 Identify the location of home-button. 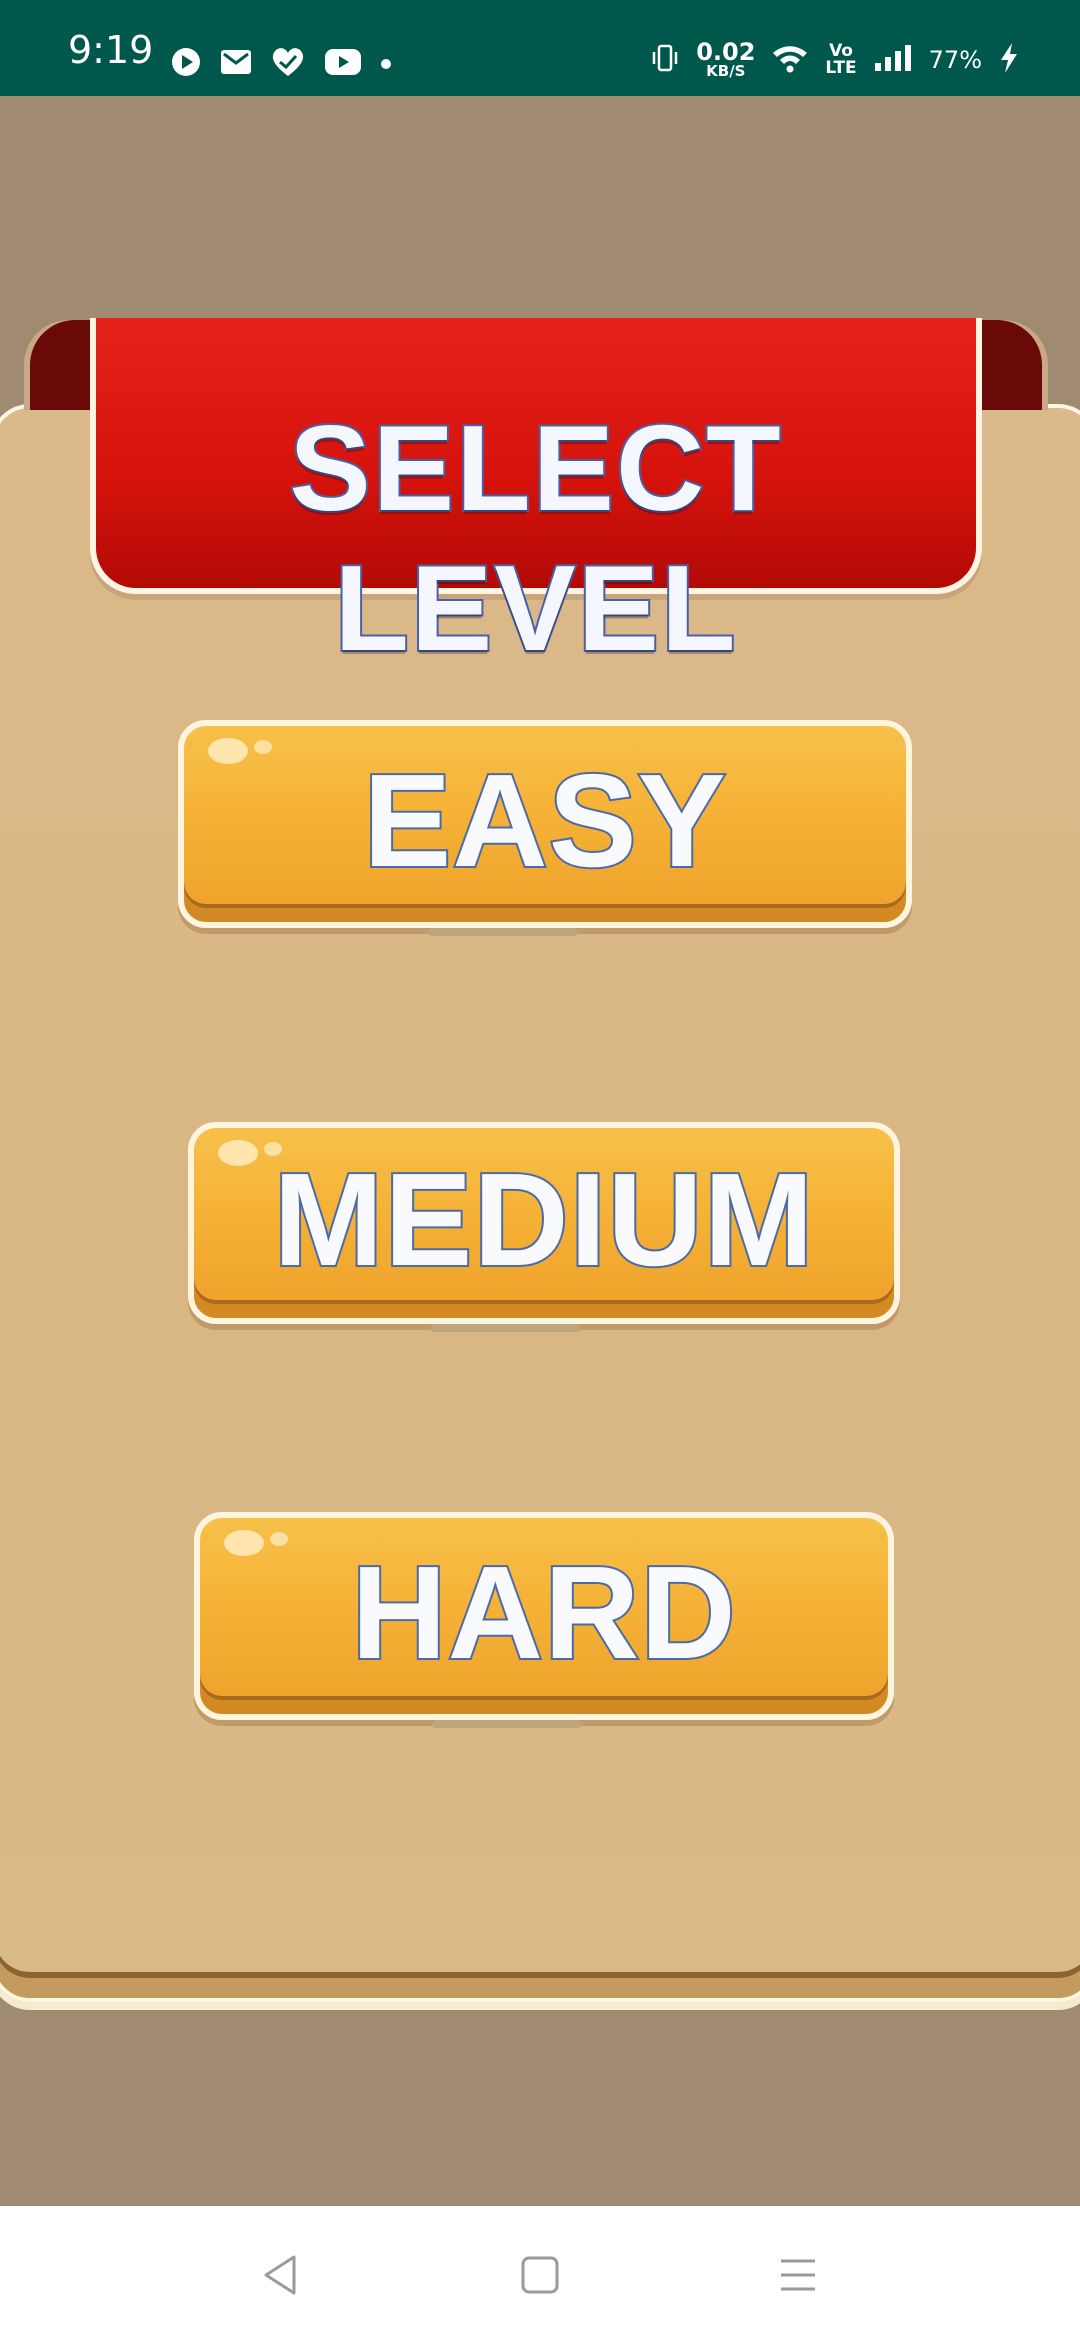
(540, 2275).